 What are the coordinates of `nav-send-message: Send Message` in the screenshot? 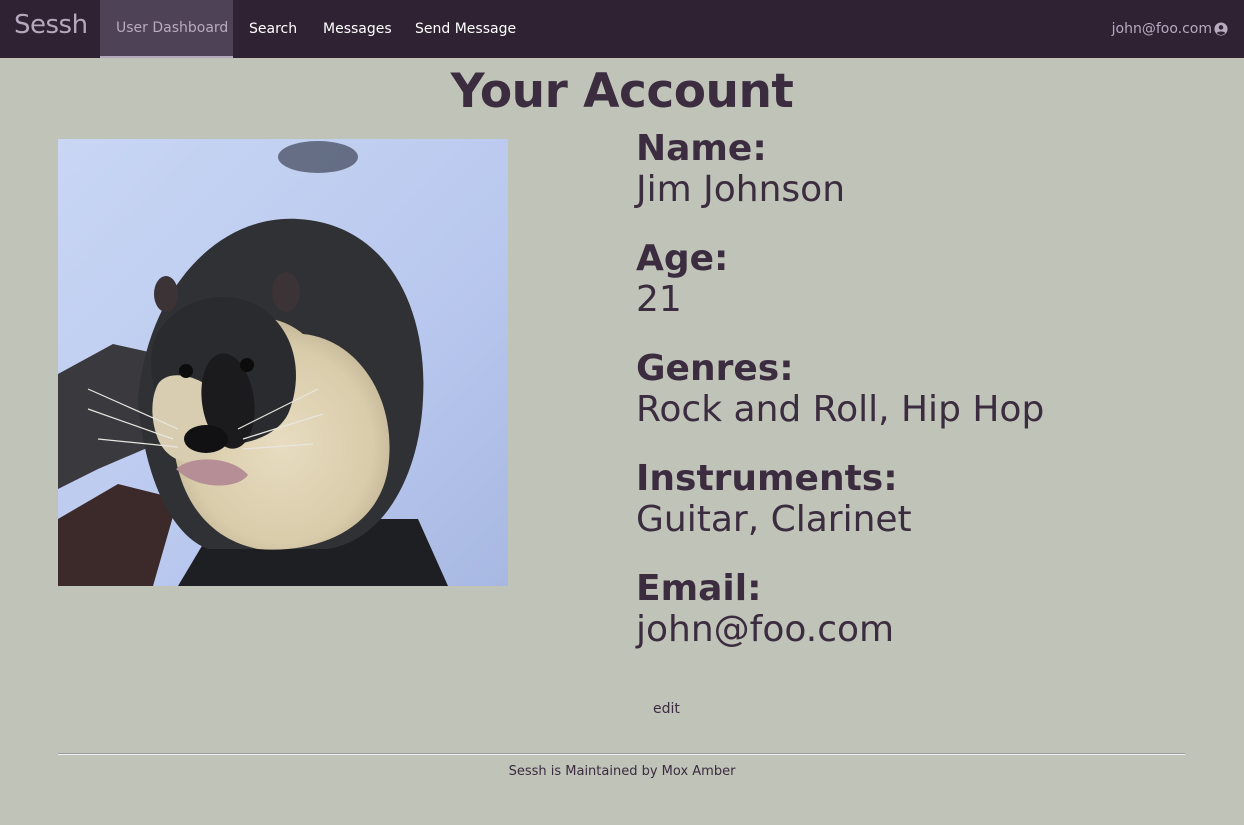 It's located at (465, 29).